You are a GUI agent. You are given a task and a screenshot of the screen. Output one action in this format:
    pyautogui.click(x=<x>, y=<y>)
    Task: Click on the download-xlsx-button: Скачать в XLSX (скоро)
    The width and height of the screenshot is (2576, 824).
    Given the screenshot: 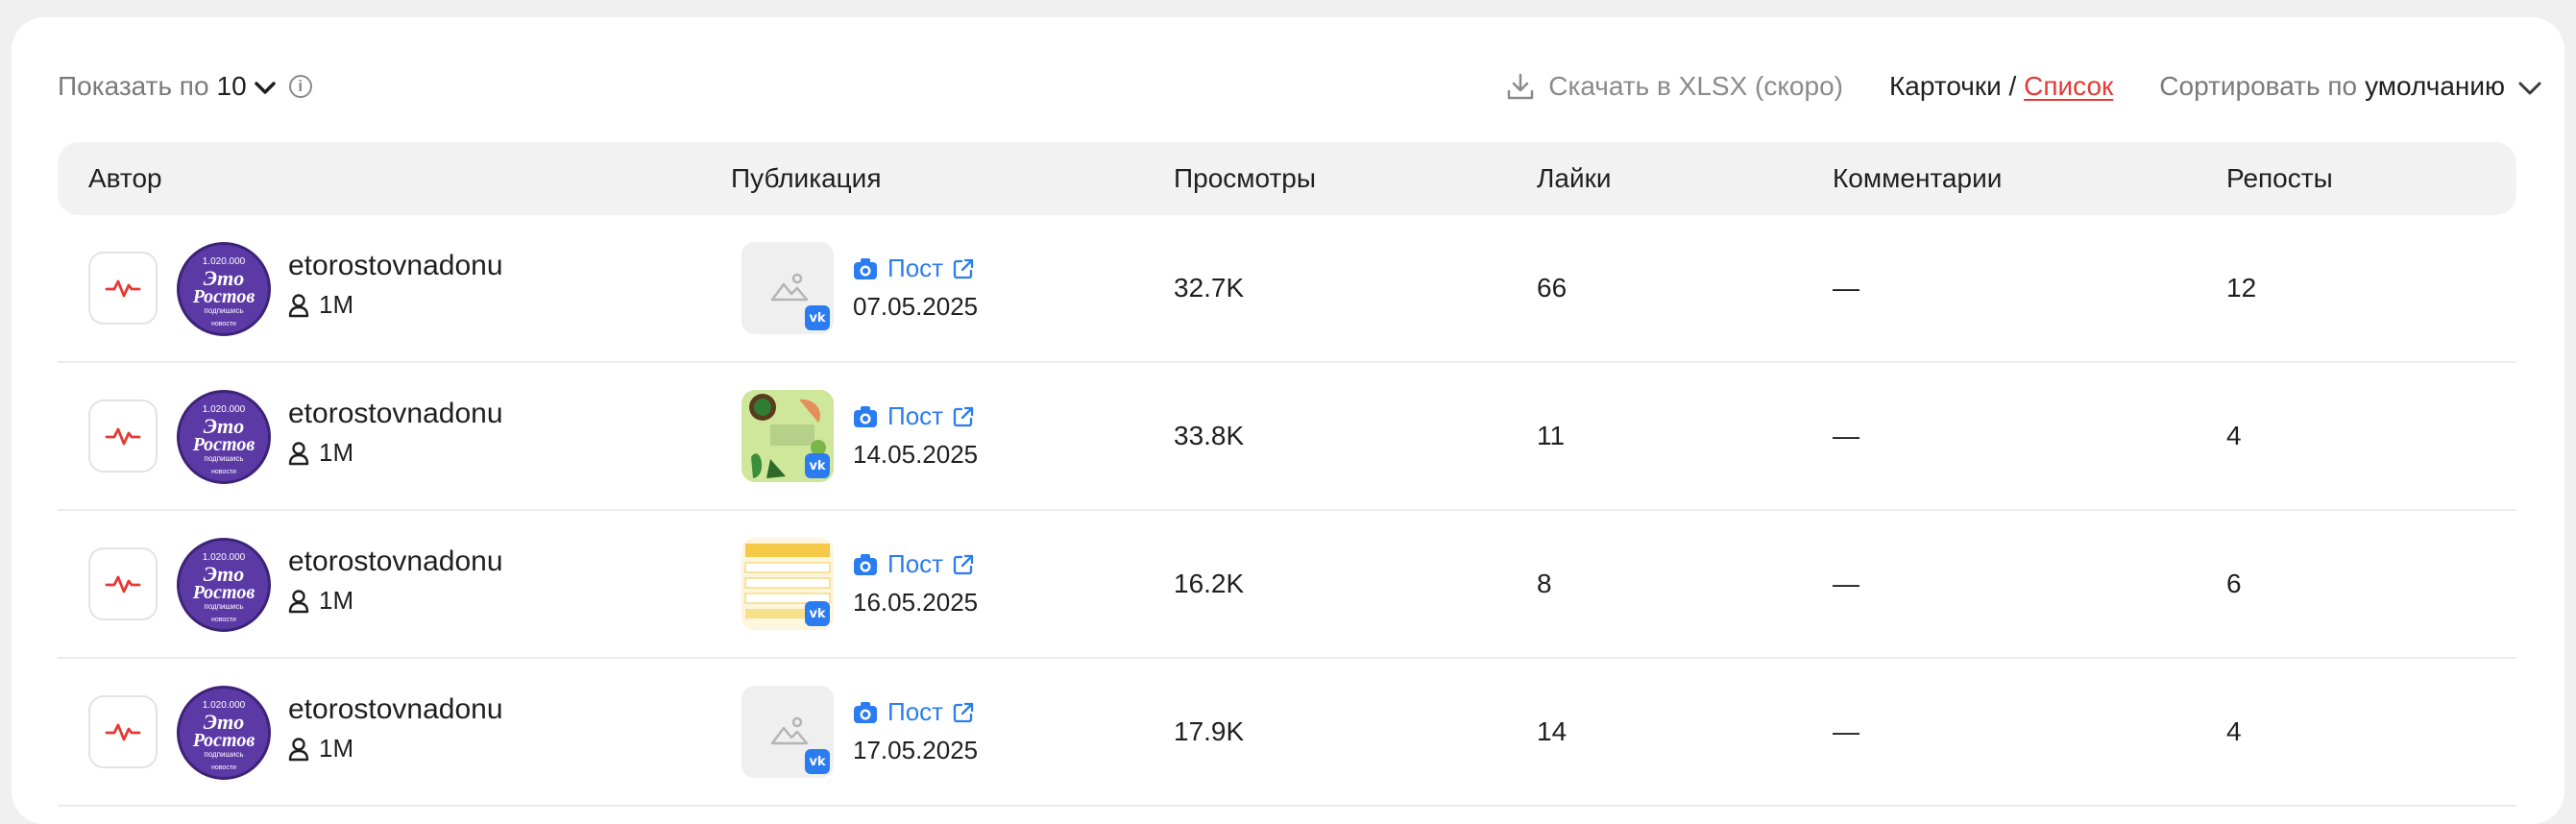 What is the action you would take?
    pyautogui.click(x=1674, y=86)
    